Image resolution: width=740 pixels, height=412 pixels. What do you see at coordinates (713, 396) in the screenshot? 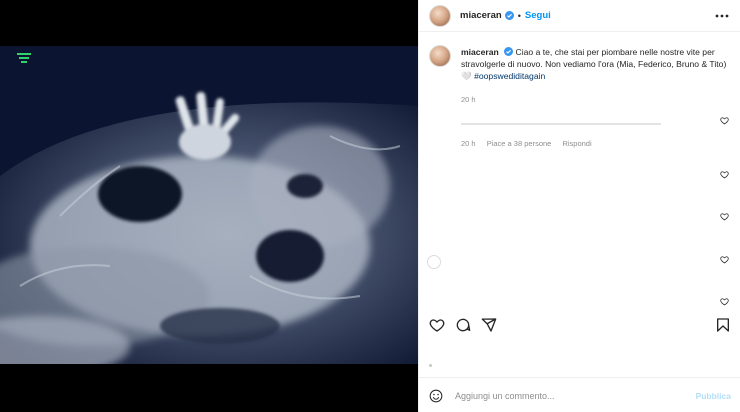
I see `publish-button: Pubblica` at bounding box center [713, 396].